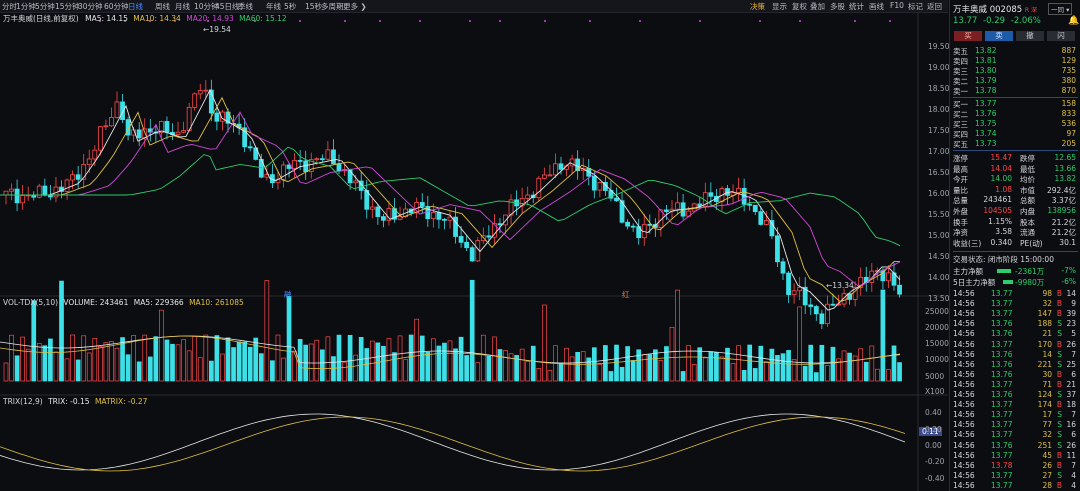 This screenshot has height=491, width=1080. I want to click on trix-header: TRIX(12,9) TRIX: -0.15 MATRIX: -0.27, so click(75, 401).